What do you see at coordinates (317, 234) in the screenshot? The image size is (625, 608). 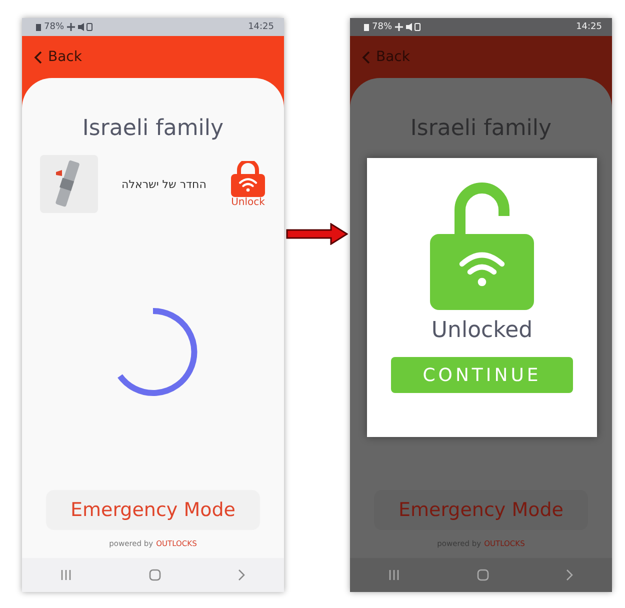 I see `arrow-icon` at bounding box center [317, 234].